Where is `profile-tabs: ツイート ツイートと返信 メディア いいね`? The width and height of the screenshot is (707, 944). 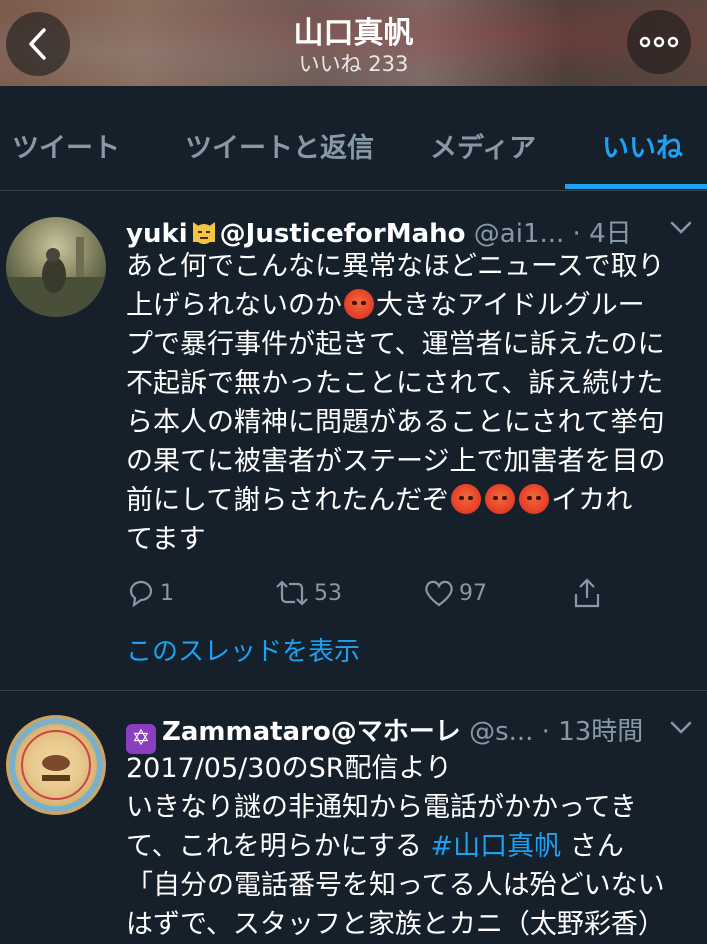
profile-tabs: ツイート ツイートと返信 メディア いいね is located at coordinates (353, 138).